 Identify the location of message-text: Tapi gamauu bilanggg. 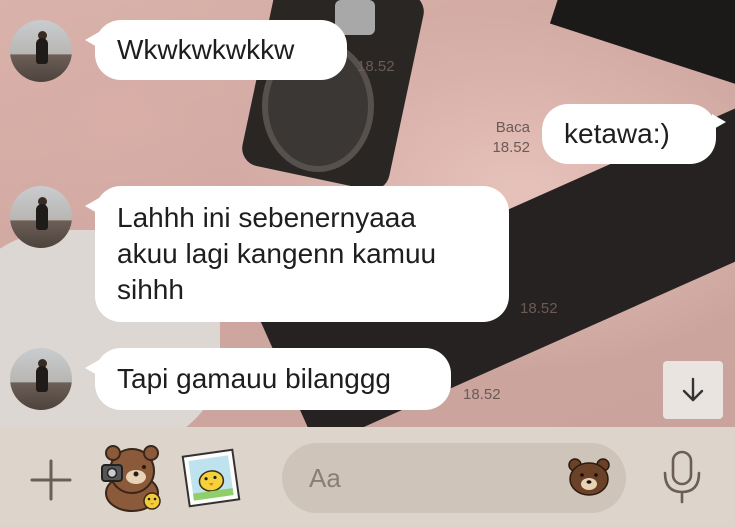
(254, 378).